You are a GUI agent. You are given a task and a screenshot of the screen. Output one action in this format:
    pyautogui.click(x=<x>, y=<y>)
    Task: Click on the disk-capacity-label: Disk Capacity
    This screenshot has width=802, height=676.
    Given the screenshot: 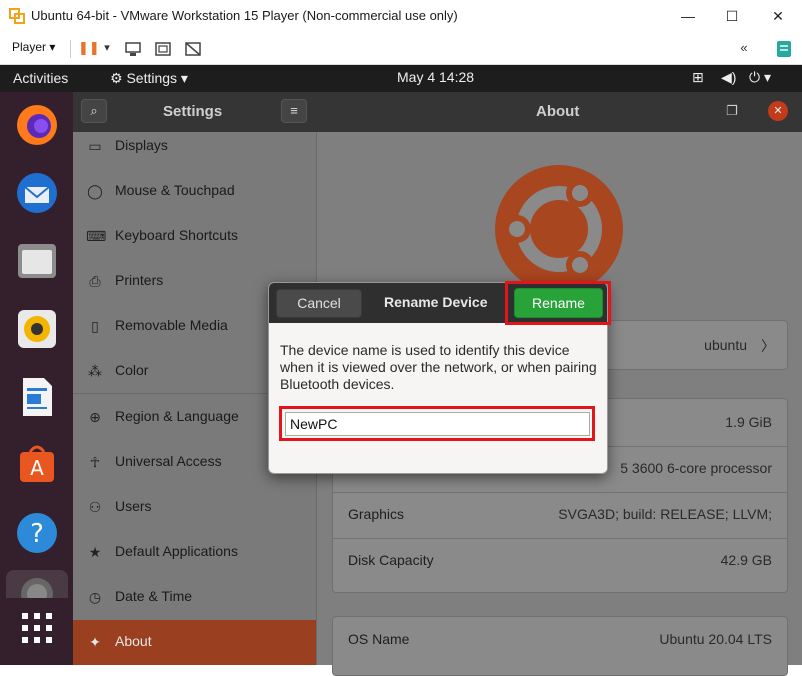 What is the action you would take?
    pyautogui.click(x=391, y=560)
    